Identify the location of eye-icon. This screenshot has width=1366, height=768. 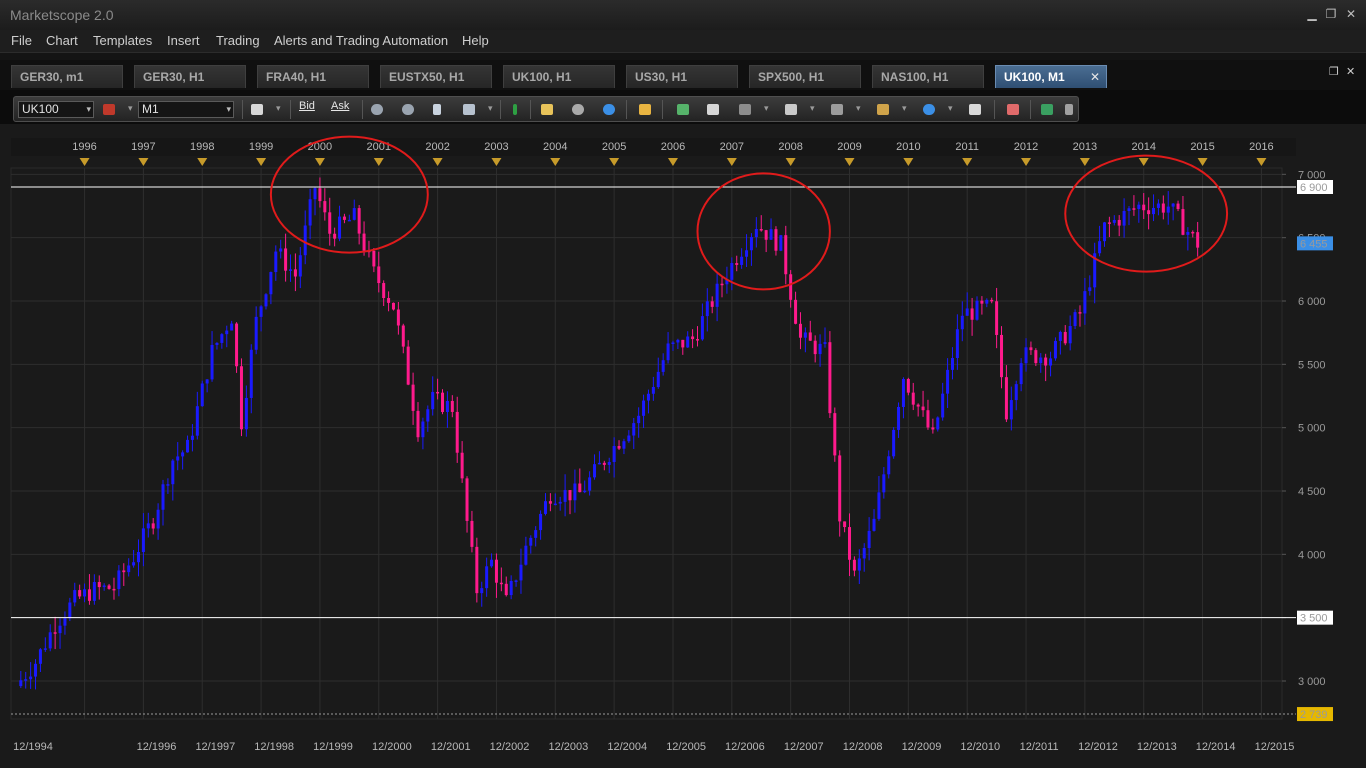
(578, 109).